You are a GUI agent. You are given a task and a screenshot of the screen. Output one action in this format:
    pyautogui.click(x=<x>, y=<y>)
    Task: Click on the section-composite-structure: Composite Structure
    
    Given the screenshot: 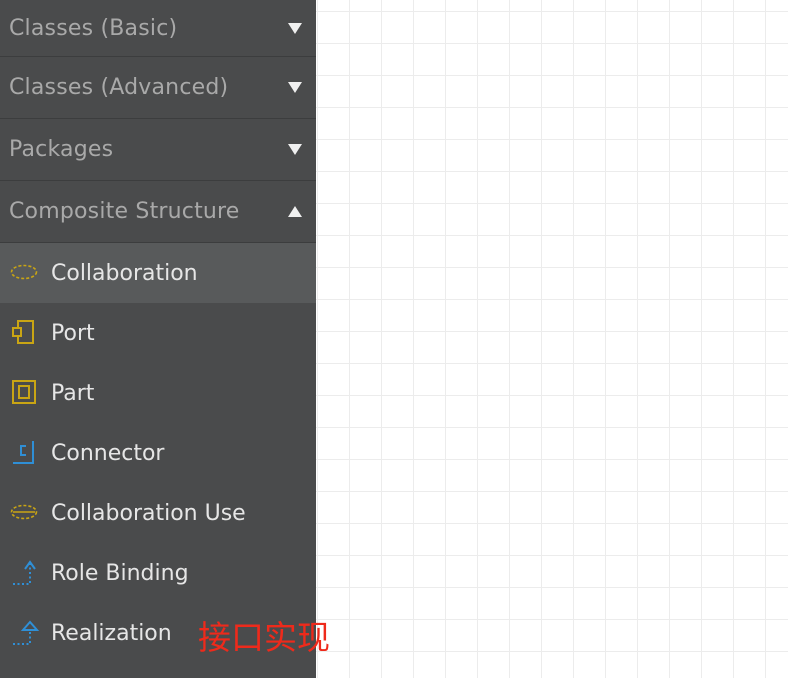 What is the action you would take?
    pyautogui.click(x=158, y=212)
    